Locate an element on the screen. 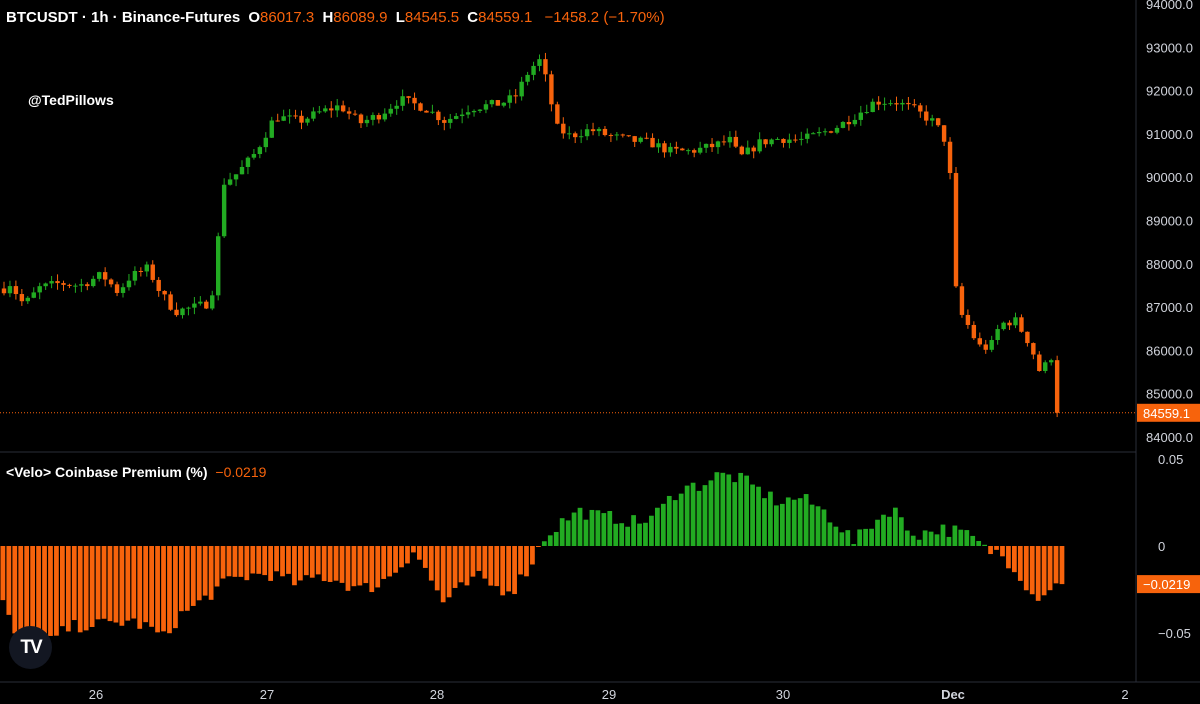 Image resolution: width=1200 pixels, height=704 pixels. symbol-title: BTCUSDT · 1h · Binance-Futures is located at coordinates (123, 17).